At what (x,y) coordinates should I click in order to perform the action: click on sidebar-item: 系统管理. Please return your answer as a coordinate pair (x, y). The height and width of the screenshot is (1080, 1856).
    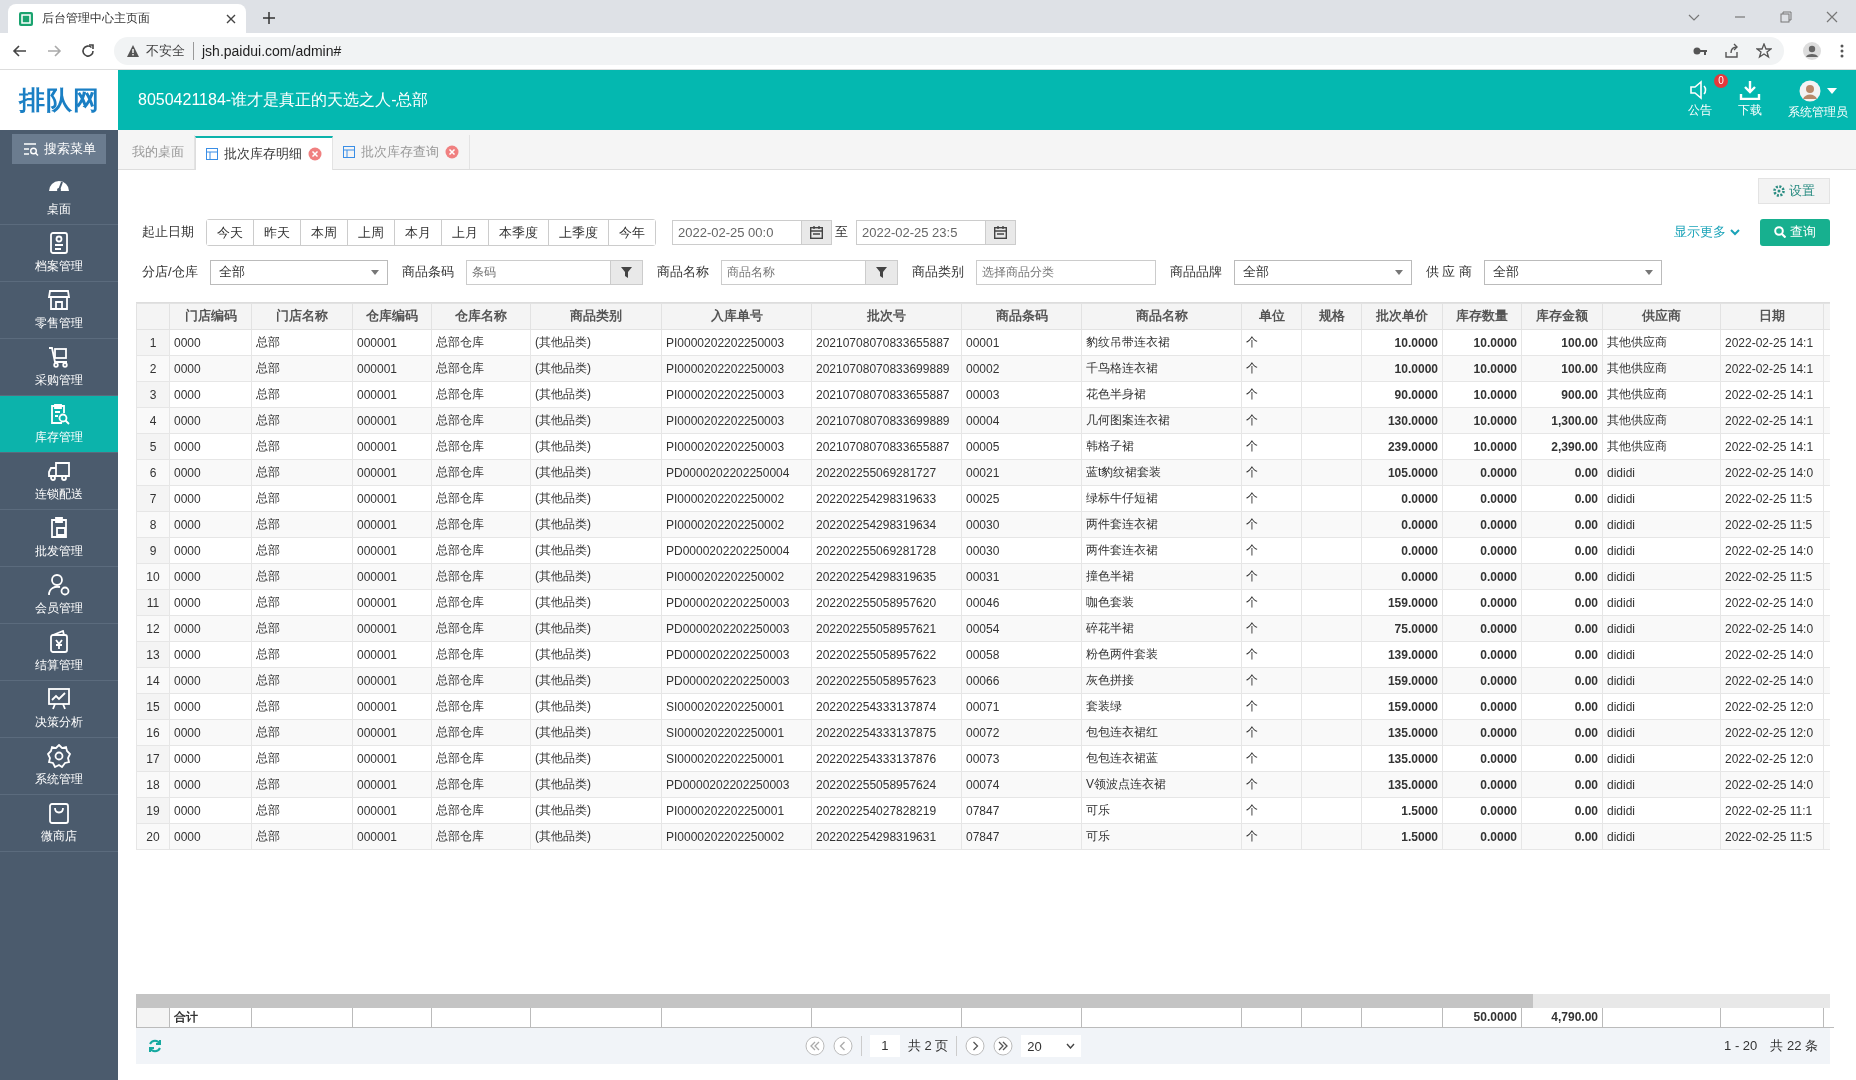
    Looking at the image, I should click on (59, 766).